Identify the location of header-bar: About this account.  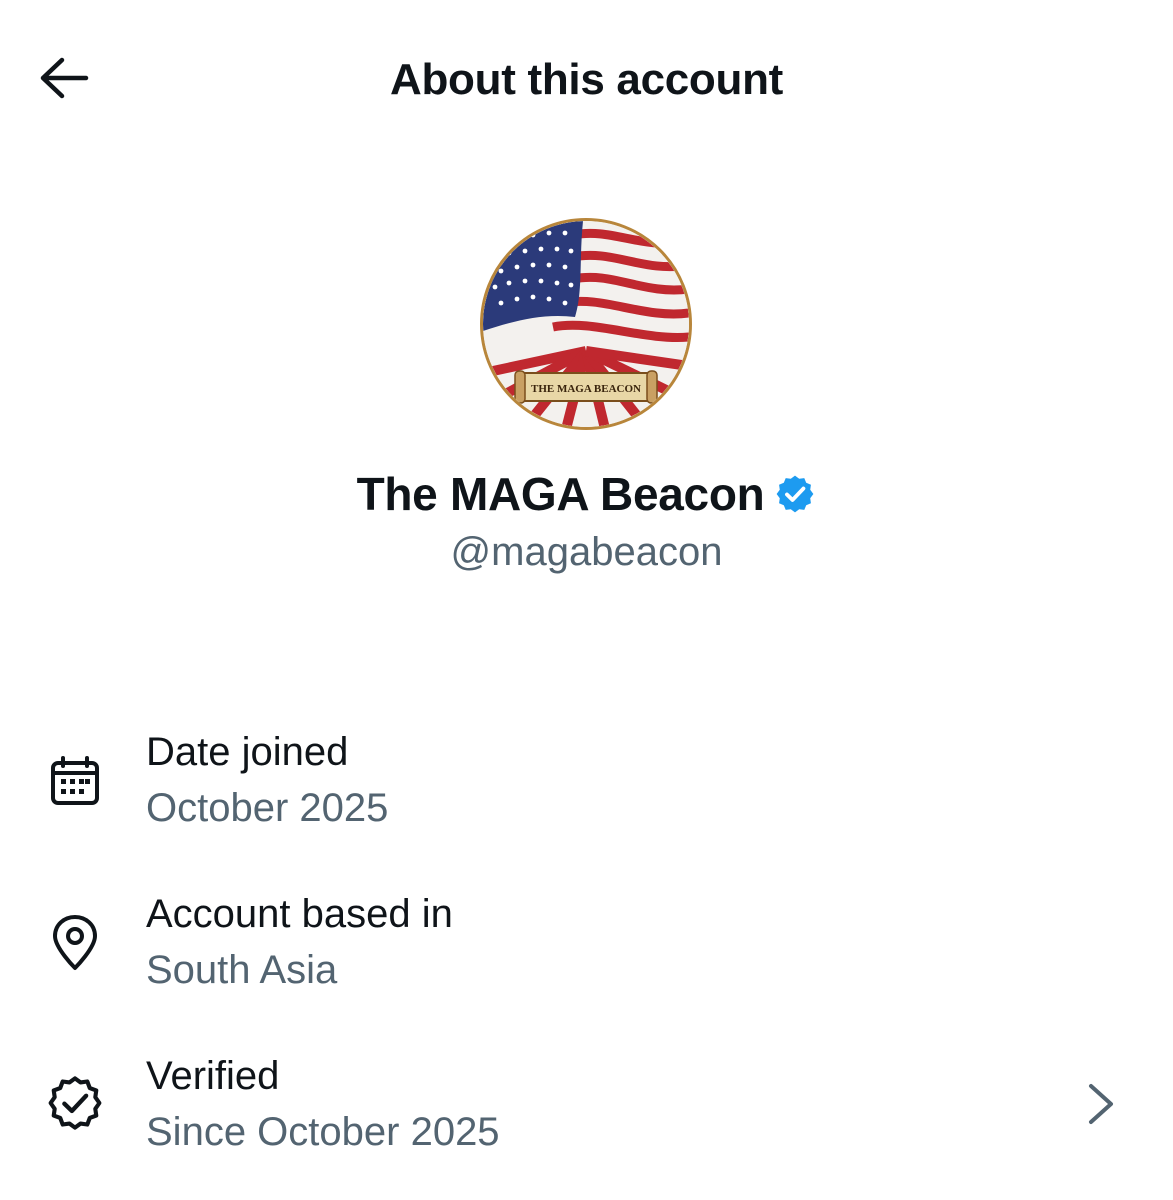
(586, 80).